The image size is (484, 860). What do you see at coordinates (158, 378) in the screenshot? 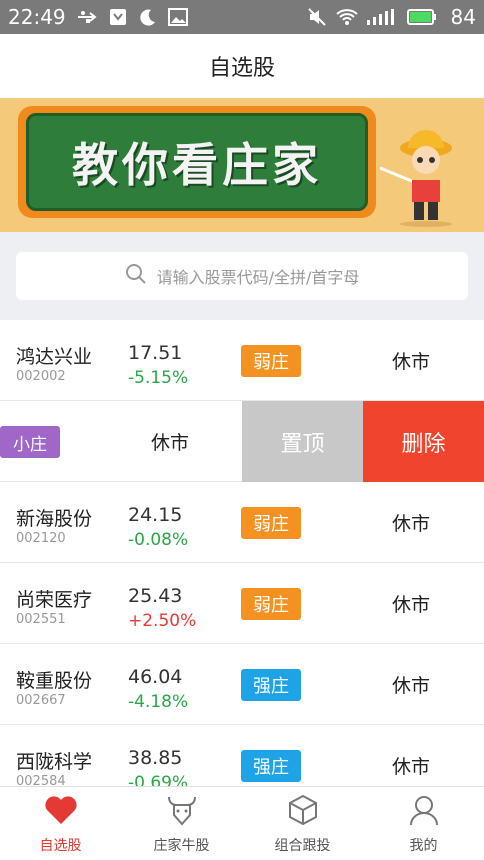
I see `stock-change: -5.15%` at bounding box center [158, 378].